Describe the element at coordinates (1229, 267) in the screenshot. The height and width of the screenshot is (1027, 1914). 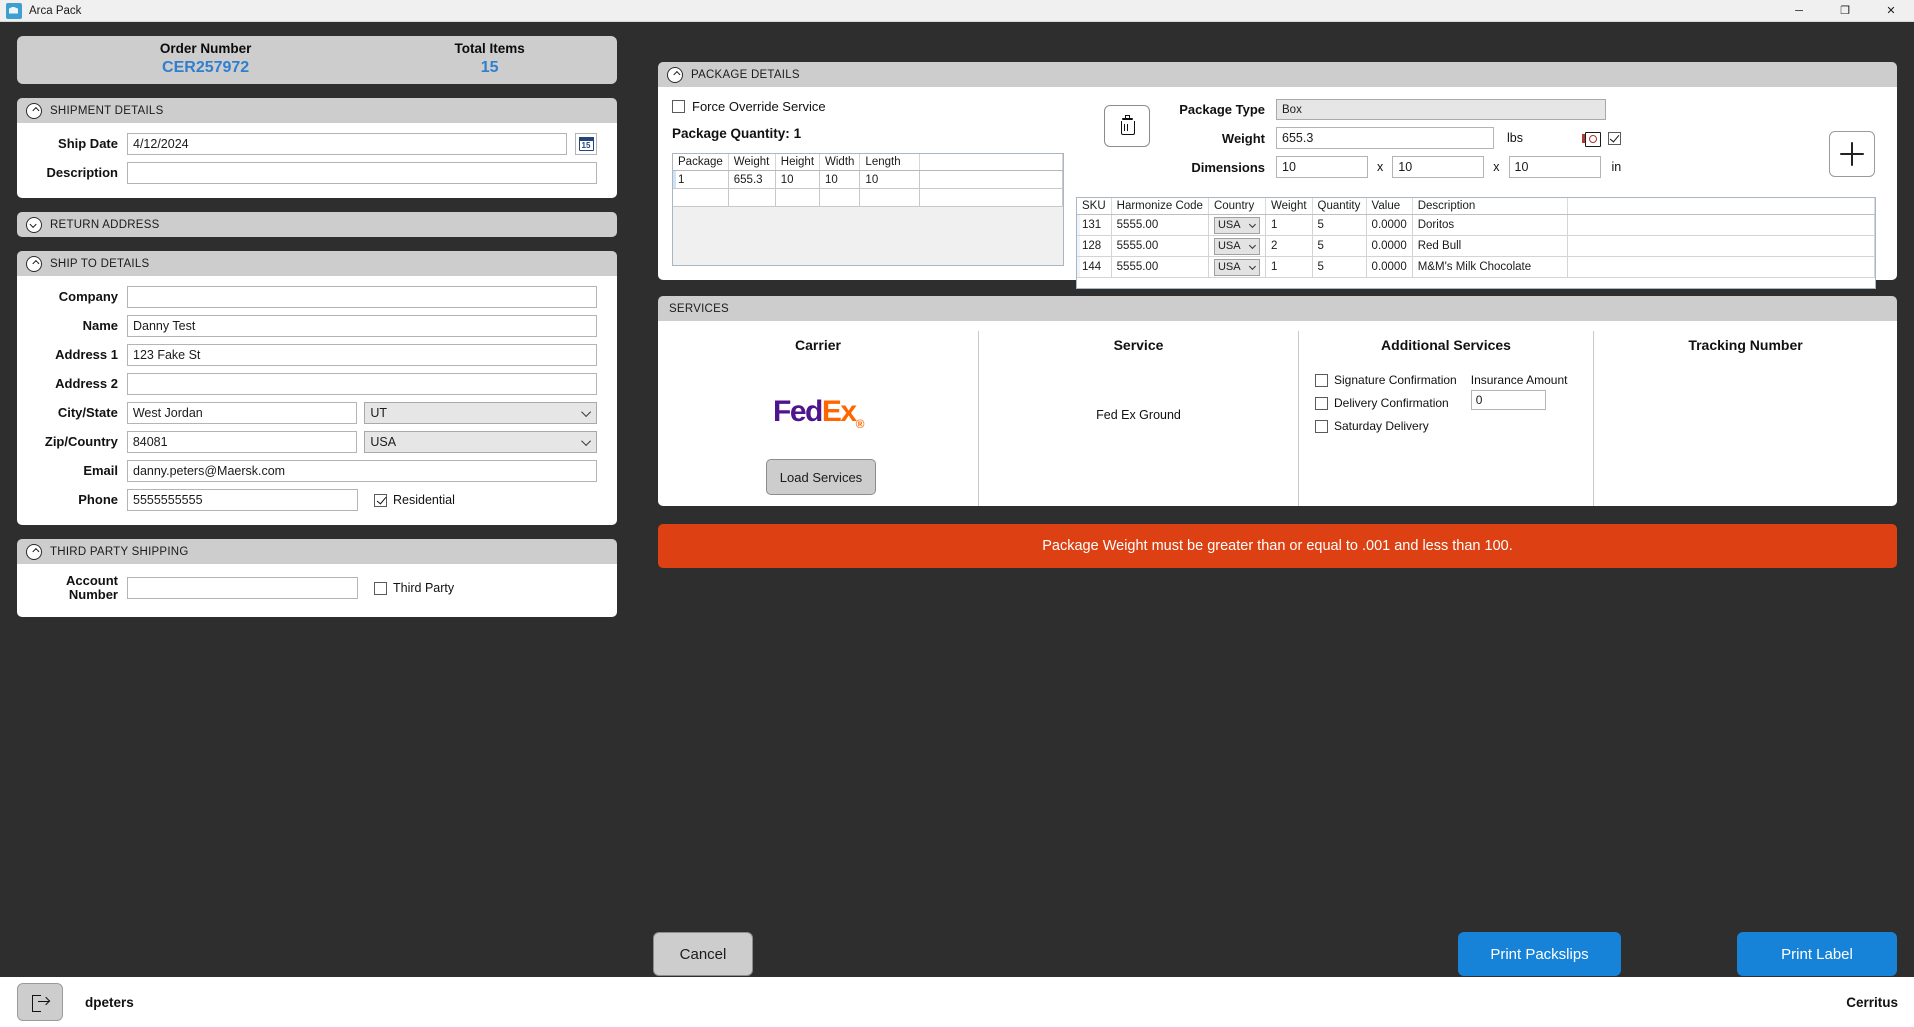
I see `country-value: USA` at that location.